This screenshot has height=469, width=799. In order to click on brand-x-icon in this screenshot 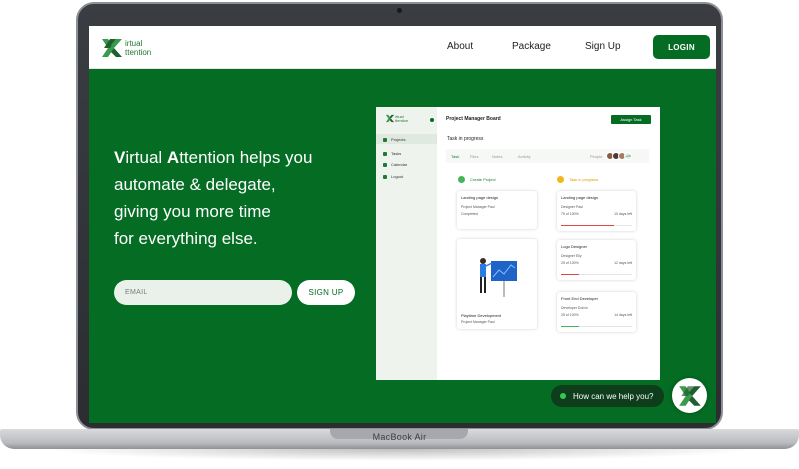, I will do `click(689, 395)`.